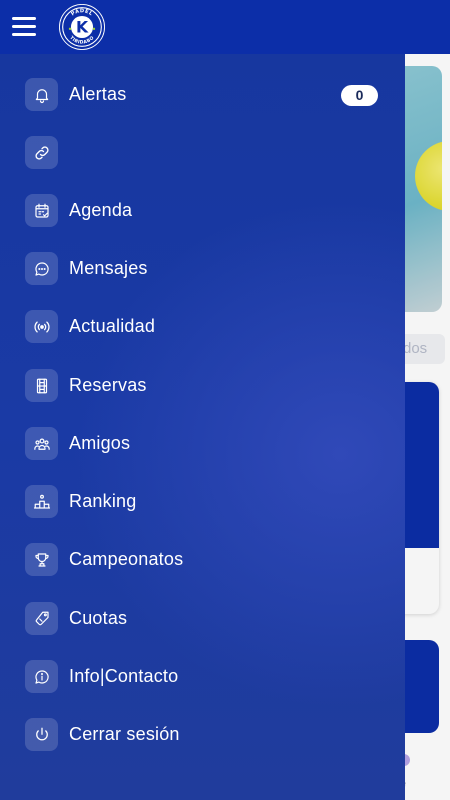  I want to click on menu-item-cuotas: Cuotas, so click(202, 620).